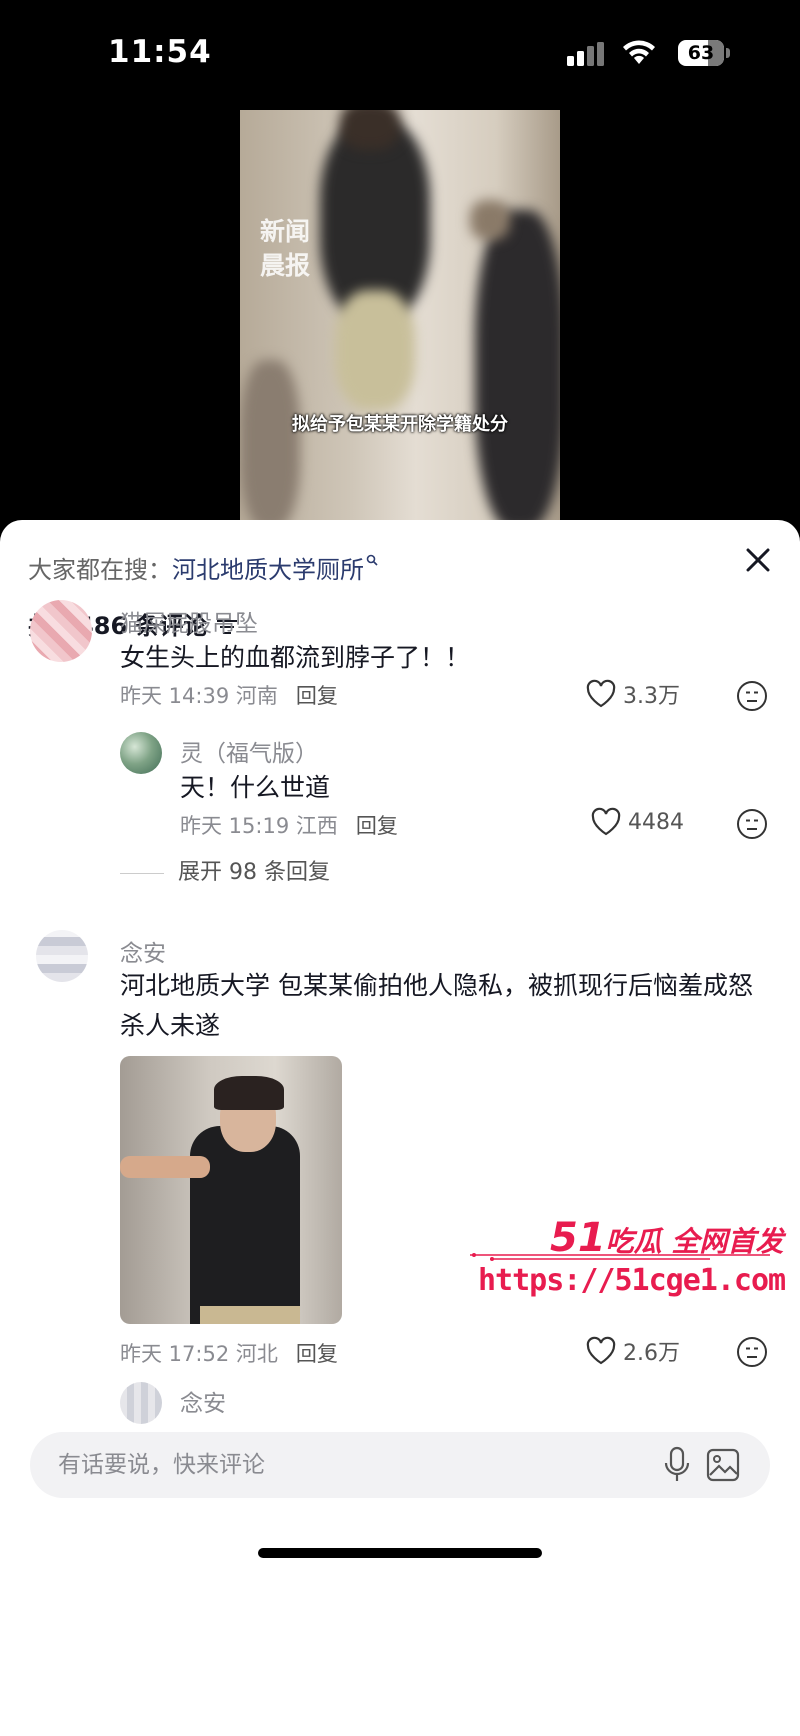 The height and width of the screenshot is (1736, 800). Describe the element at coordinates (758, 560) in the screenshot. I see `close-icon` at that location.